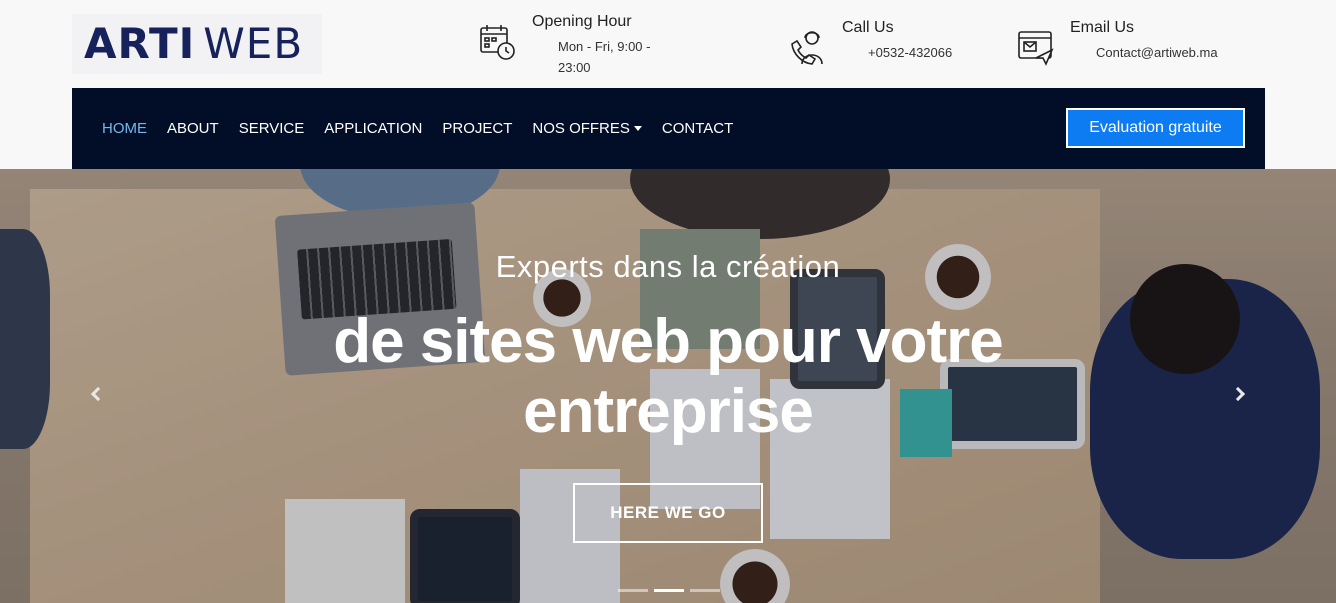 This screenshot has width=1336, height=603. I want to click on site-logo: ARTI WEB, so click(197, 44).